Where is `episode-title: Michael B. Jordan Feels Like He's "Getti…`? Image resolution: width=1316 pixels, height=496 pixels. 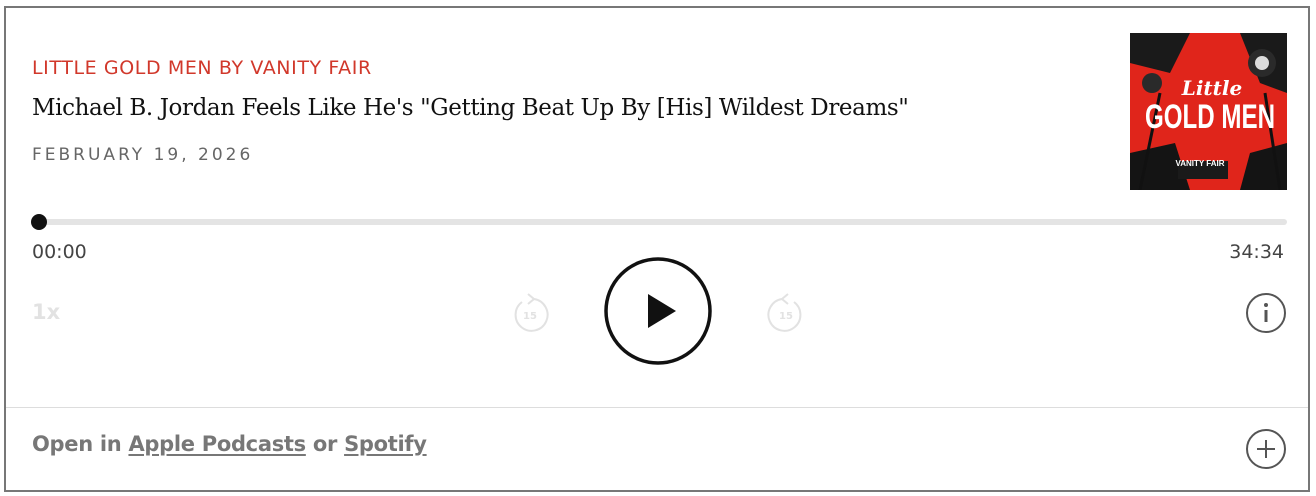
episode-title: Michael B. Jordan Feels Like He's "Getti… is located at coordinates (470, 108).